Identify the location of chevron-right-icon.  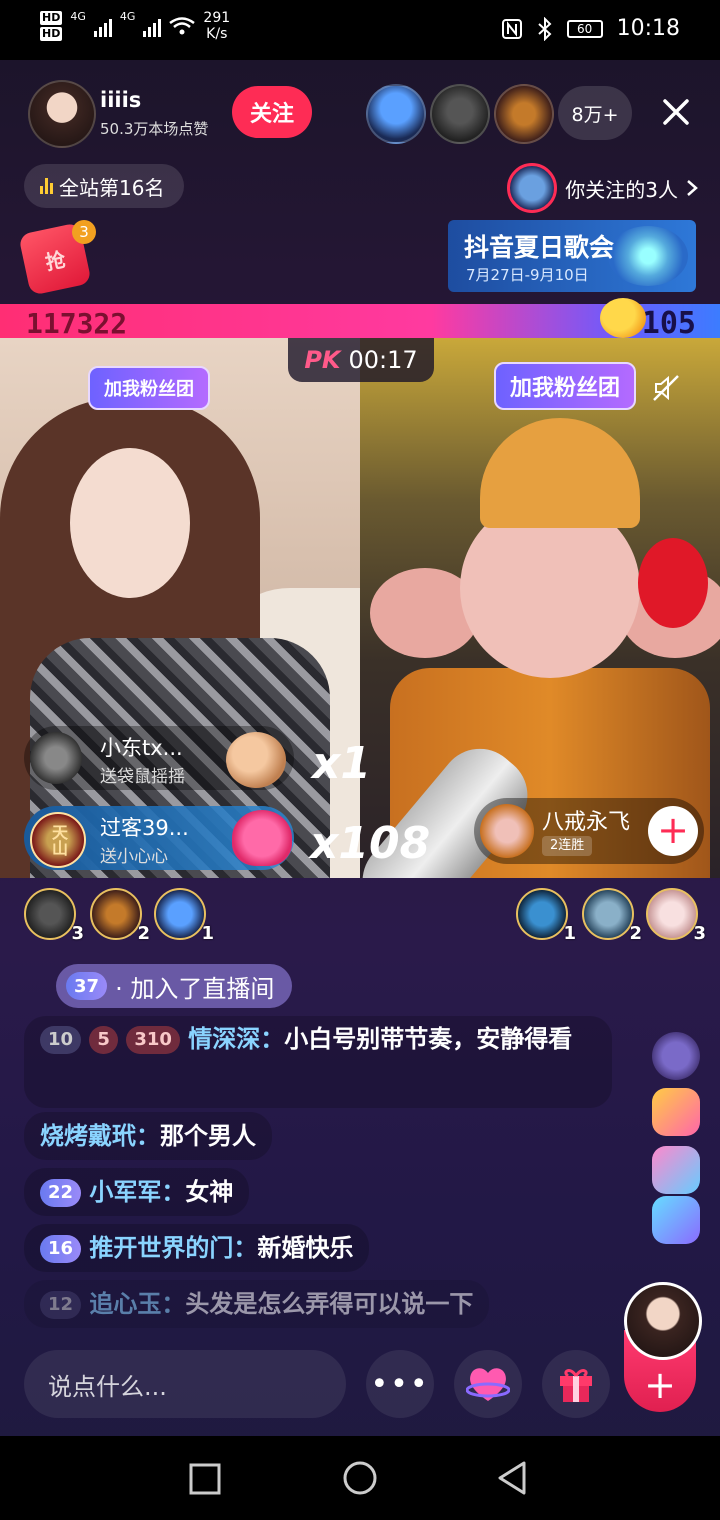
(692, 188).